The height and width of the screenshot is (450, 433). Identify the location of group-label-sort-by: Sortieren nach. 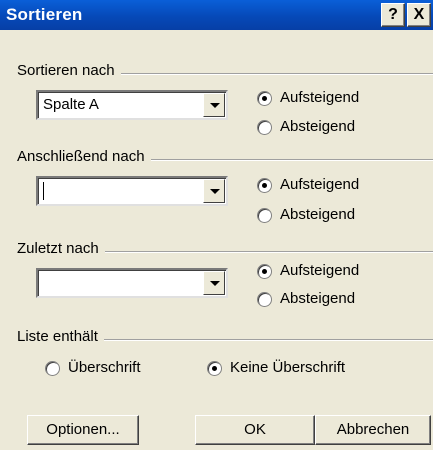
(69, 70).